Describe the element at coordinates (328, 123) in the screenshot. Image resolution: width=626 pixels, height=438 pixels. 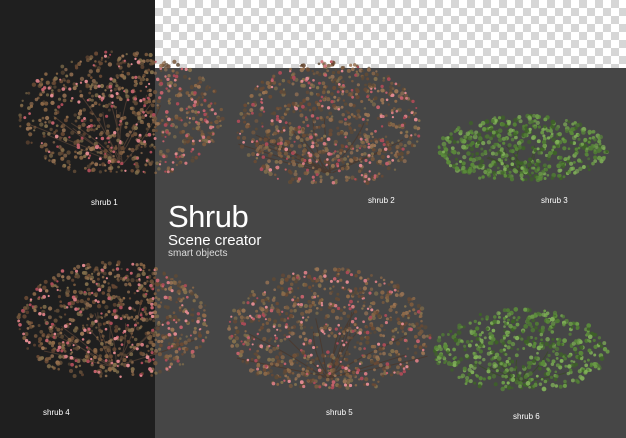
I see `shrub-2-graphic` at that location.